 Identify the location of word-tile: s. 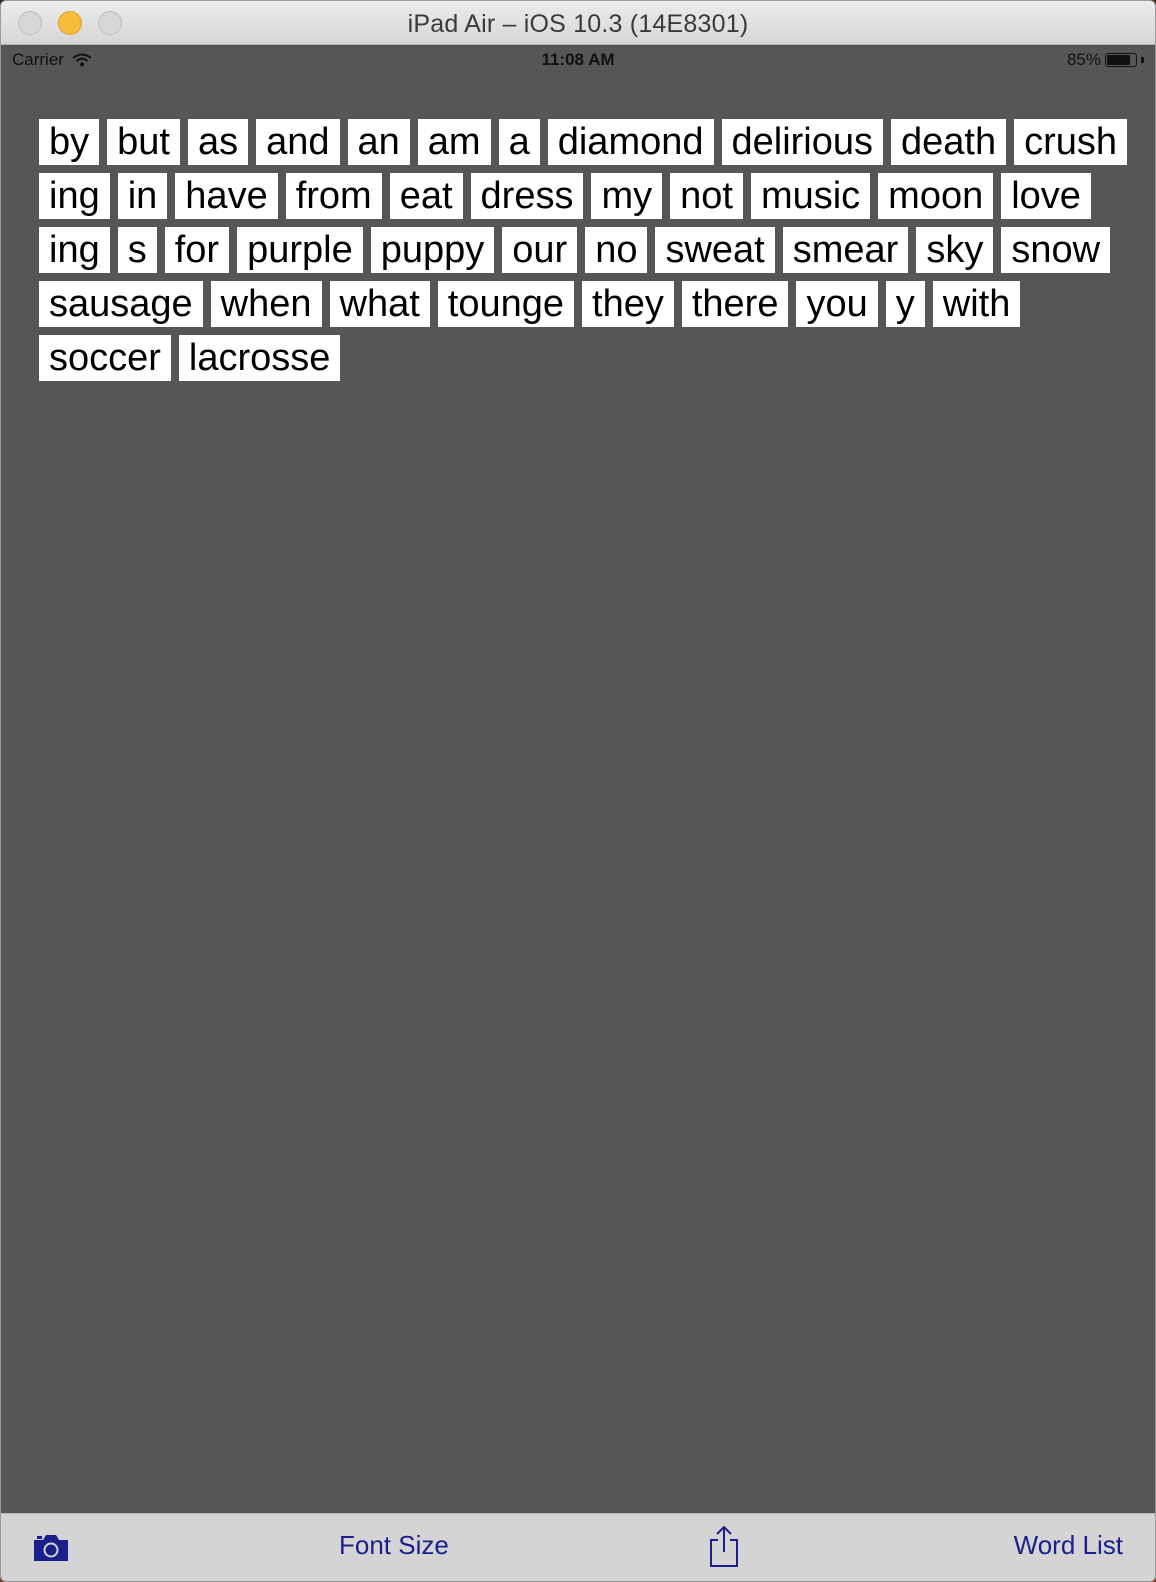
(137, 250).